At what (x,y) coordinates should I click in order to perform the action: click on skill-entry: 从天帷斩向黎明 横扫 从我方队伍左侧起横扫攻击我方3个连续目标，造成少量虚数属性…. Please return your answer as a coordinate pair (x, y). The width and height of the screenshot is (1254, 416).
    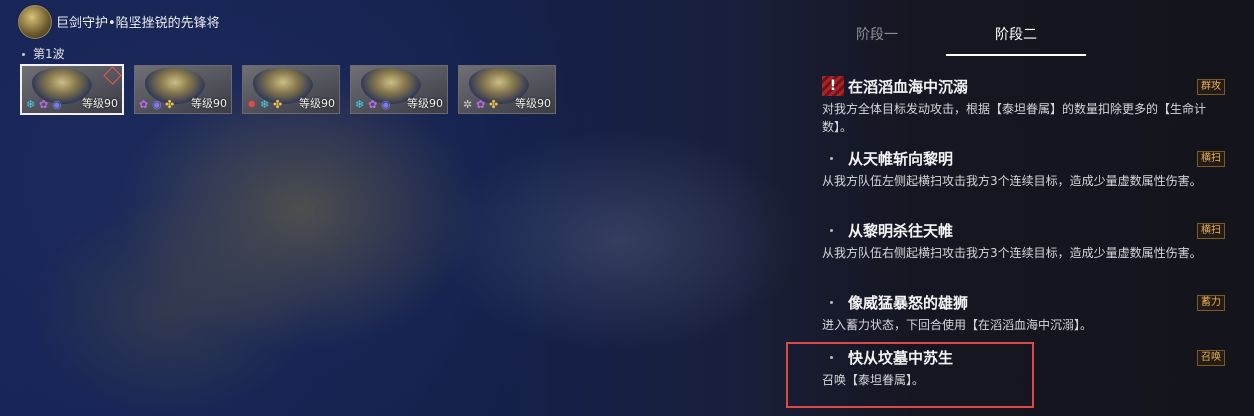
    Looking at the image, I should click on (1022, 168).